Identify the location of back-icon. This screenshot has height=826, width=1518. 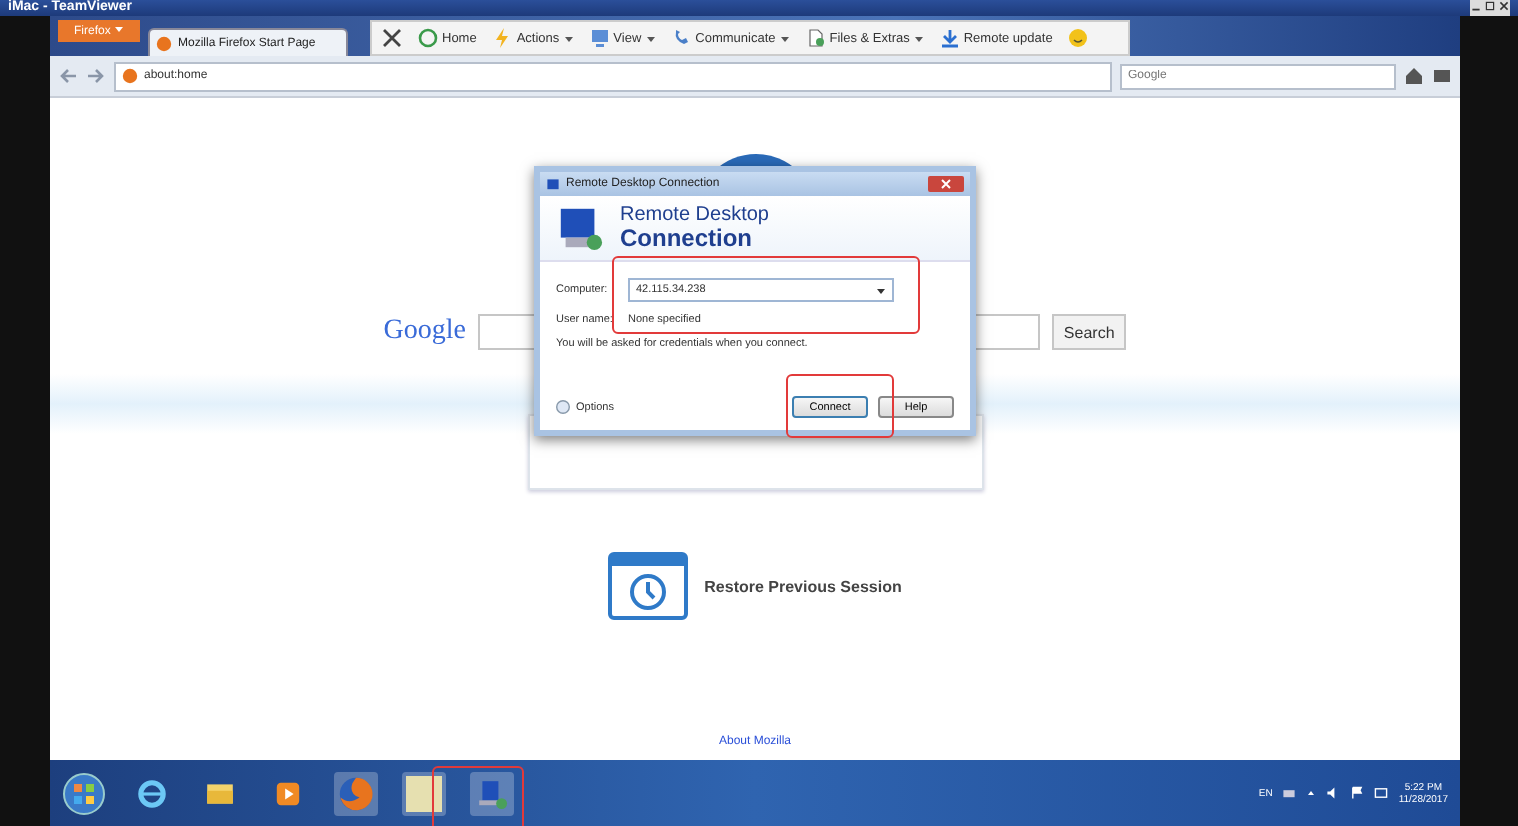
(68, 76).